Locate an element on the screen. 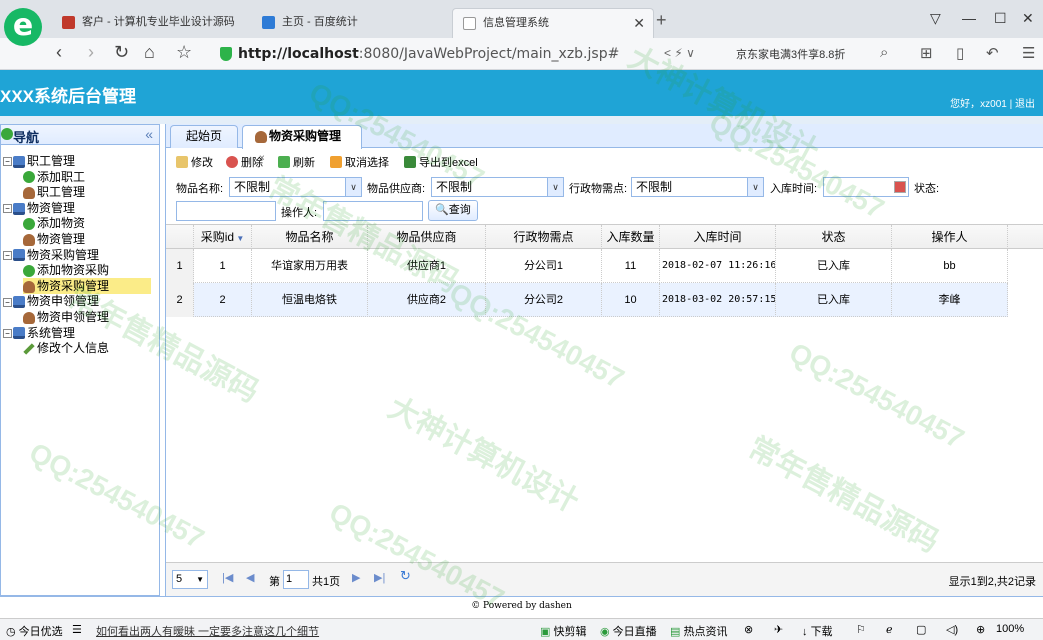 This screenshot has width=1043, height=640. flag-icon: ⚐ is located at coordinates (861, 629).